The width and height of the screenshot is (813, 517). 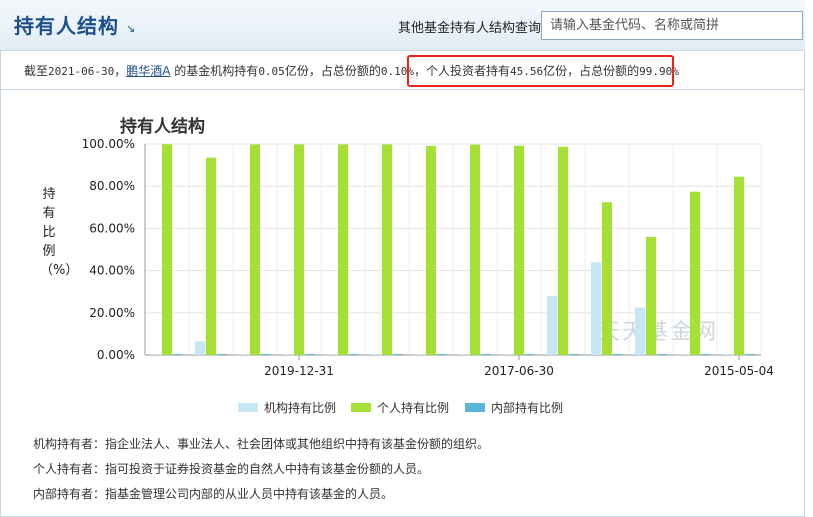 What do you see at coordinates (112, 313) in the screenshot?
I see `y-tick-label: 20.00%` at bounding box center [112, 313].